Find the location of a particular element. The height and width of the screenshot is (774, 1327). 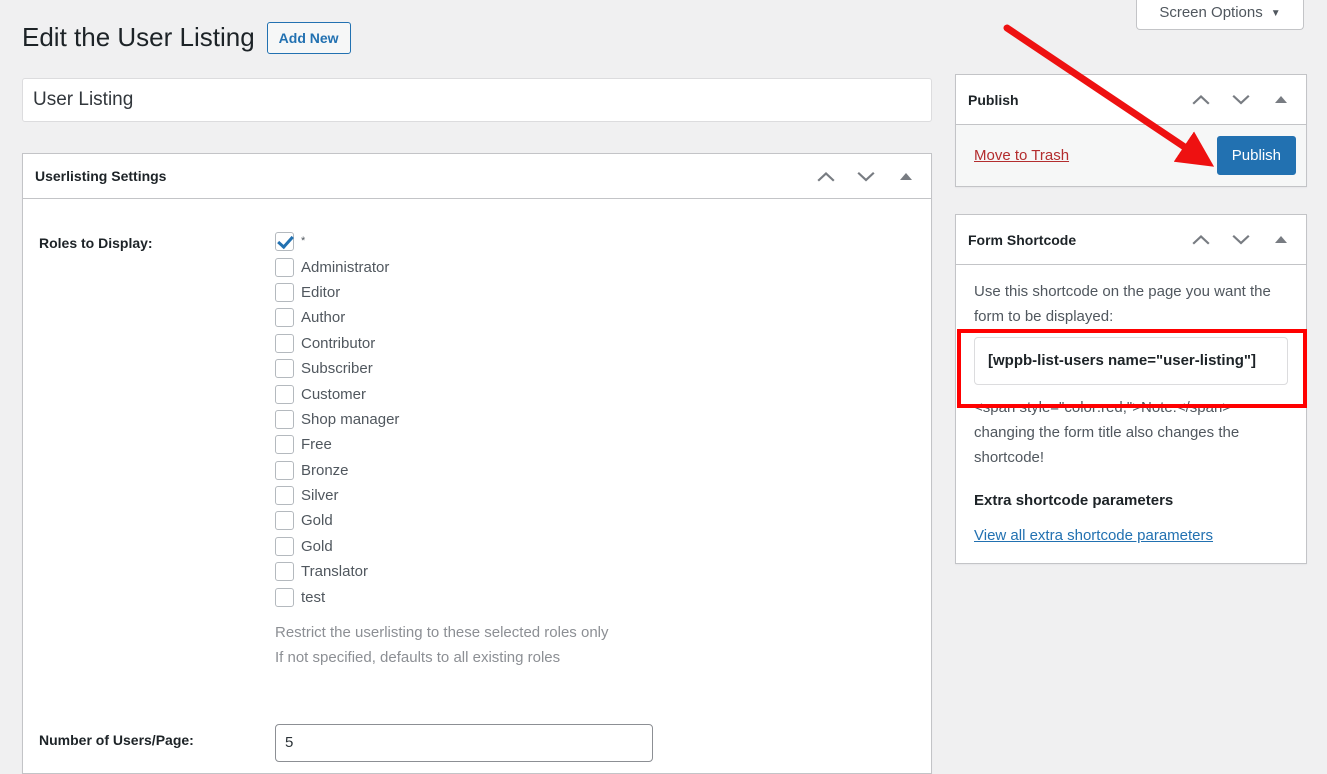

userlisting-settings-title: Userlisting Settings is located at coordinates (101, 176).